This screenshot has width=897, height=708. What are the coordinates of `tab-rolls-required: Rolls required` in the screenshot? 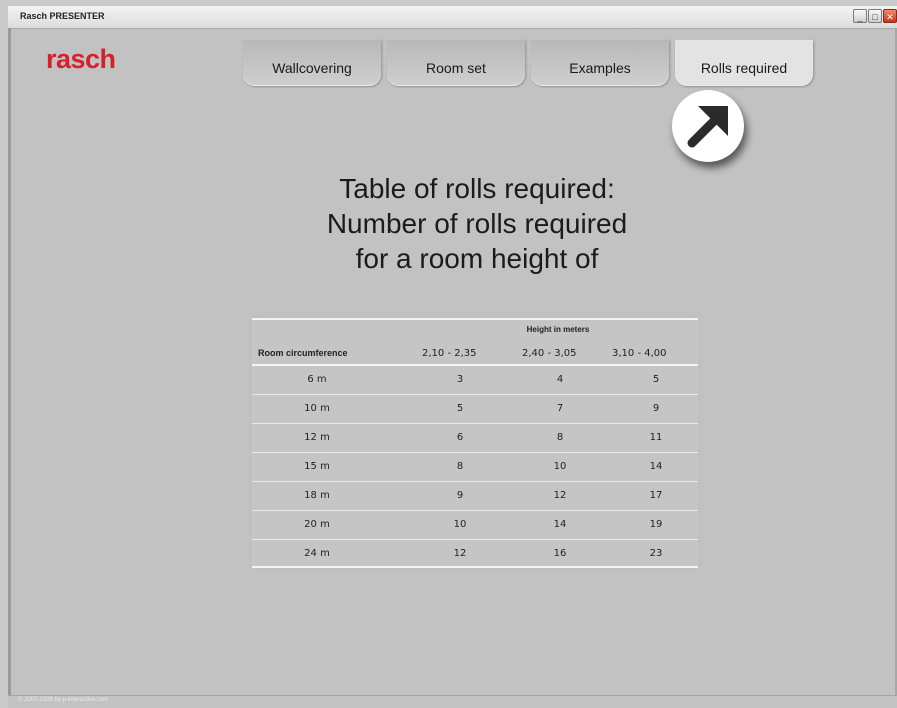 It's located at (744, 63).